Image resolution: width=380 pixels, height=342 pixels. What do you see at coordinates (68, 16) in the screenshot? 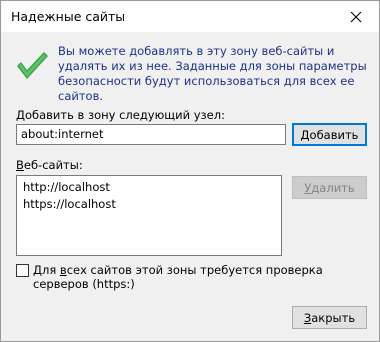
I see `window-title: Надежные сайты` at bounding box center [68, 16].